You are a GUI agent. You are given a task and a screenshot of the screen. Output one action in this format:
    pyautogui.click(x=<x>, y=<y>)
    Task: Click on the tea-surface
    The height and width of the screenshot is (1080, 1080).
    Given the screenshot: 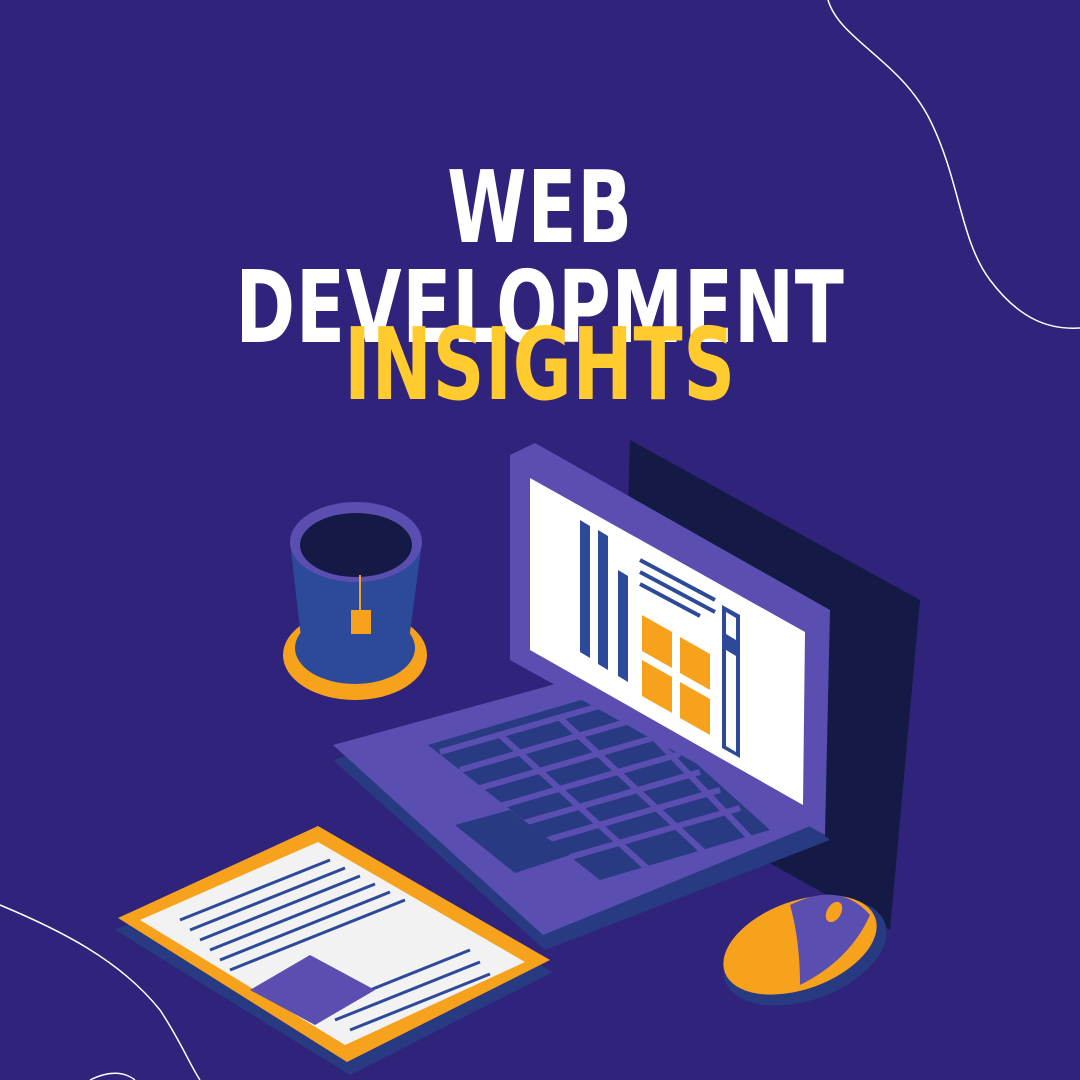 What is the action you would take?
    pyautogui.click(x=356, y=545)
    